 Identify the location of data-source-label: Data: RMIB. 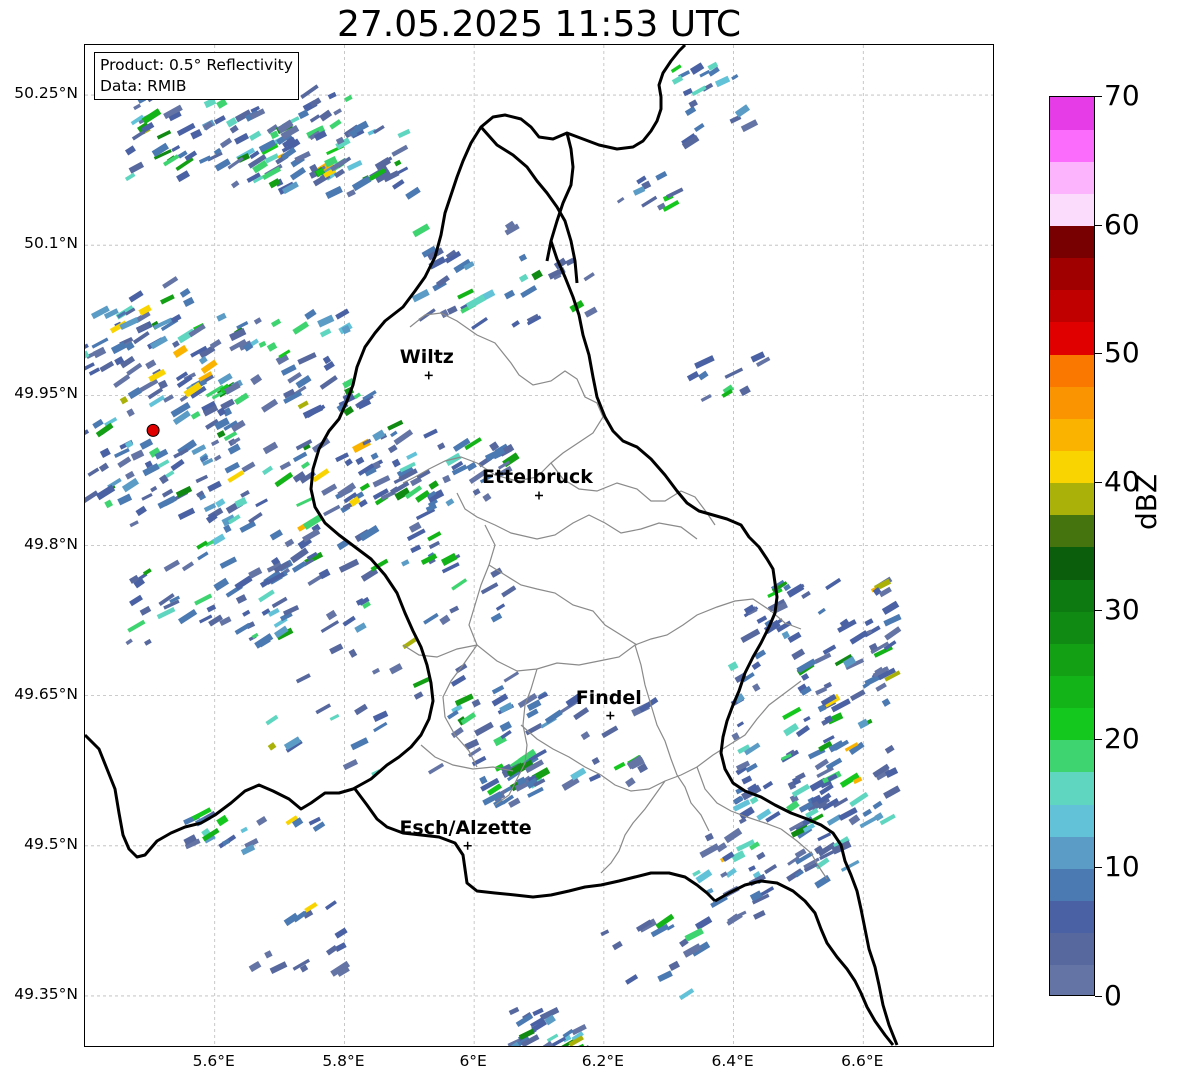
(143, 86).